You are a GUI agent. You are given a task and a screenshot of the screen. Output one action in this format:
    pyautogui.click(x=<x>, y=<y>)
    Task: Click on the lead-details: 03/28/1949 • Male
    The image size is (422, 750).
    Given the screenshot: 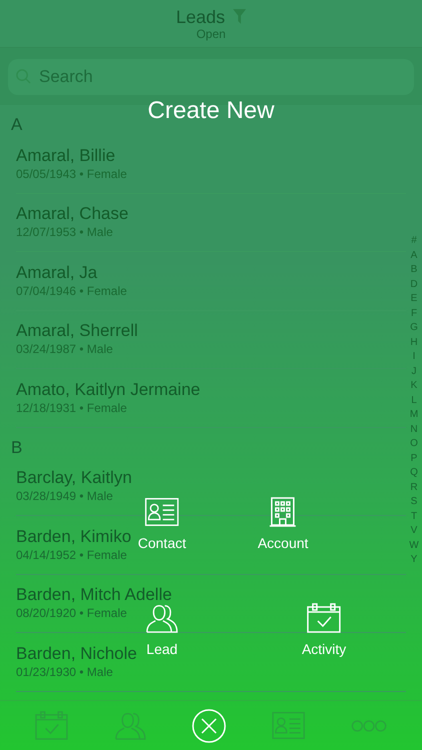 What is the action you would take?
    pyautogui.click(x=64, y=496)
    